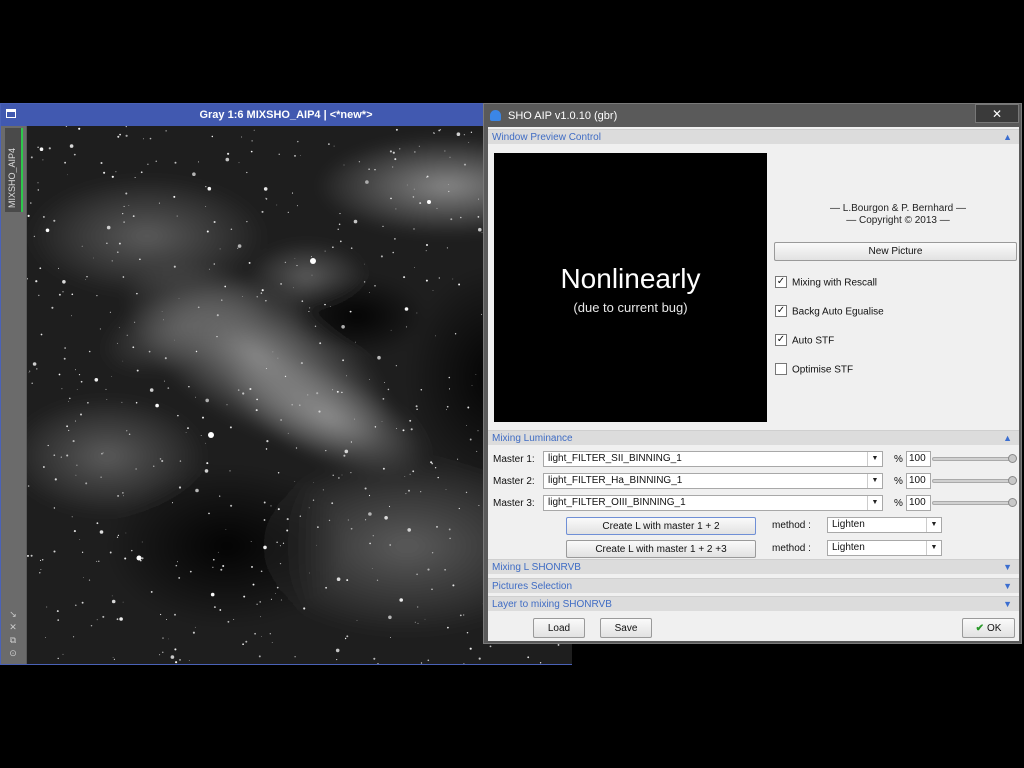 This screenshot has width=1024, height=768. What do you see at coordinates (661, 526) in the screenshot?
I see `create-l-master-1-2-button: Create L with master 1 + 2` at bounding box center [661, 526].